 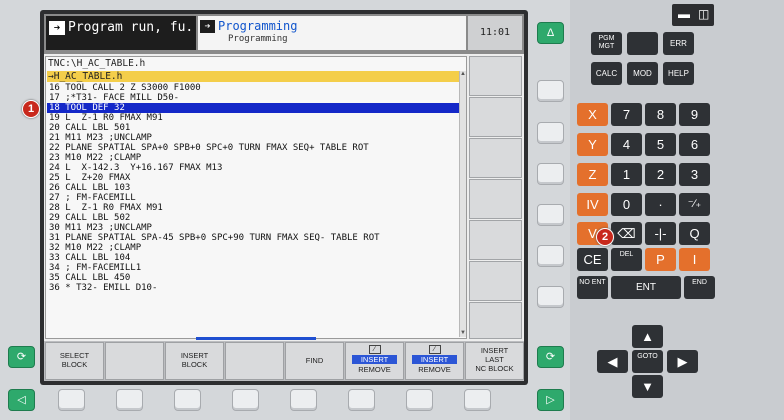 I want to click on program-line: 34 ; FM-FACEMILL1, so click(x=253, y=268).